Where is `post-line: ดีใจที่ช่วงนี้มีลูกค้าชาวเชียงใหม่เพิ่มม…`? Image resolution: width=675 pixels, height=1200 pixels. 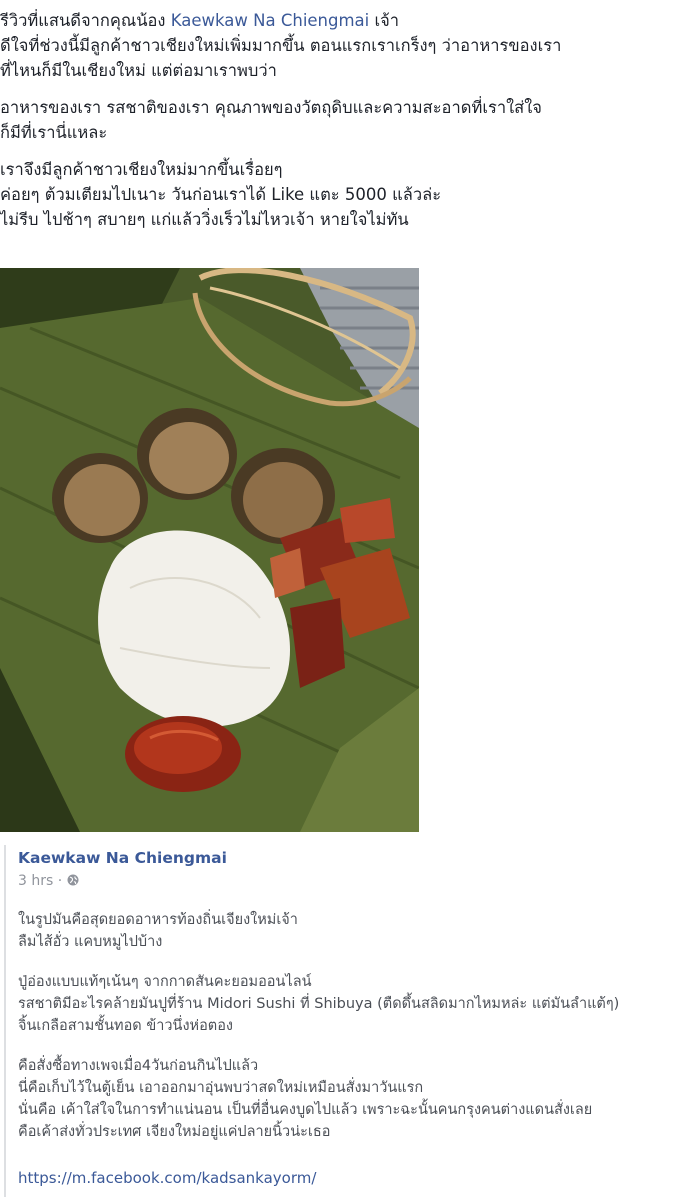 post-line: ดีใจที่ช่วงนี้มีลูกค้าชาวเชียงใหม่เพิ่มม… is located at coordinates (281, 45).